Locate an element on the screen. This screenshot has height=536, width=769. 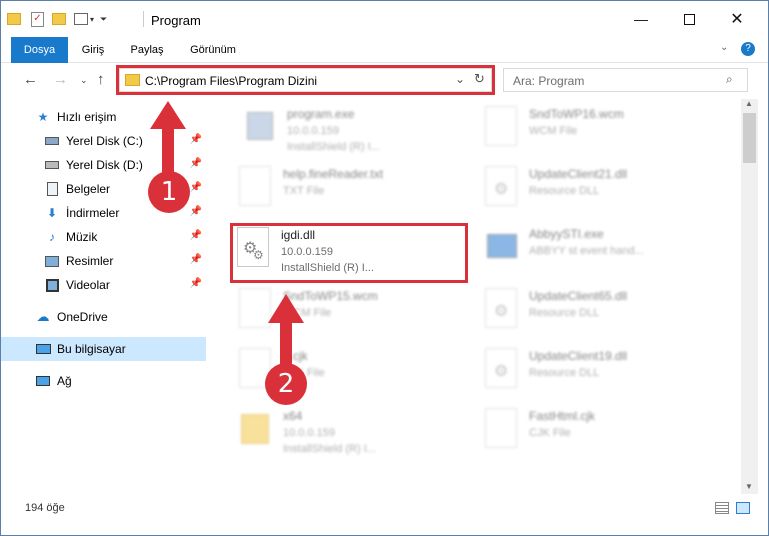
expand-ribbon-icon: ⌄ is located at coordinates (724, 47).